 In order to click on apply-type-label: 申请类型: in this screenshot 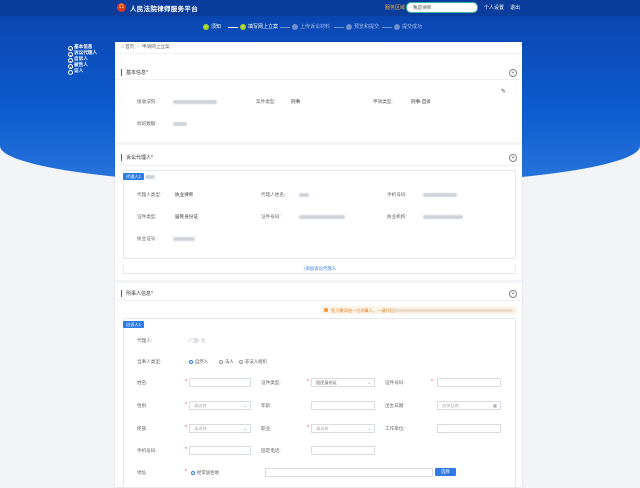, I will do `click(383, 101)`.